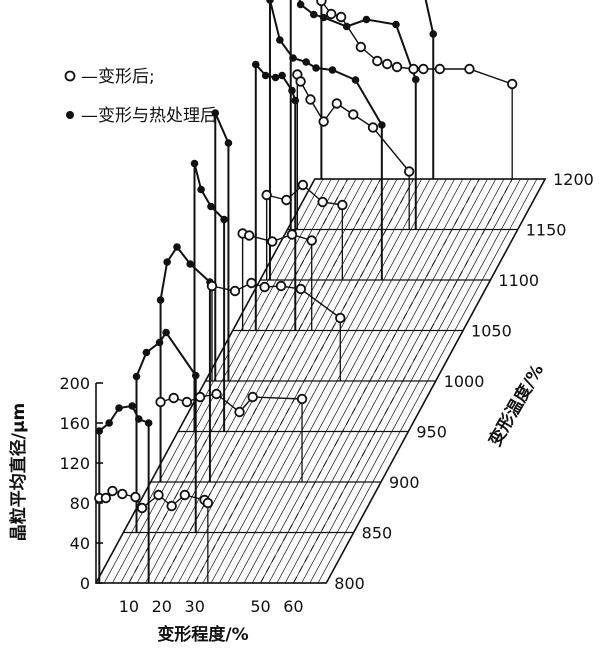  What do you see at coordinates (464, 381) in the screenshot?
I see `z-tick-label: 1000` at bounding box center [464, 381].